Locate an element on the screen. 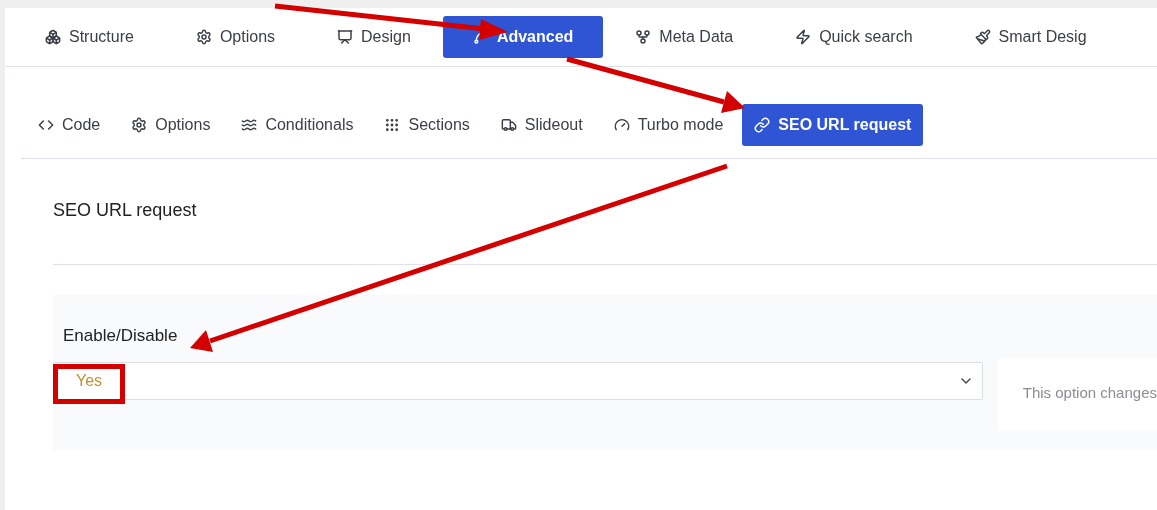 The height and width of the screenshot is (510, 1157). field-label: Enable/Disable is located at coordinates (121, 336).